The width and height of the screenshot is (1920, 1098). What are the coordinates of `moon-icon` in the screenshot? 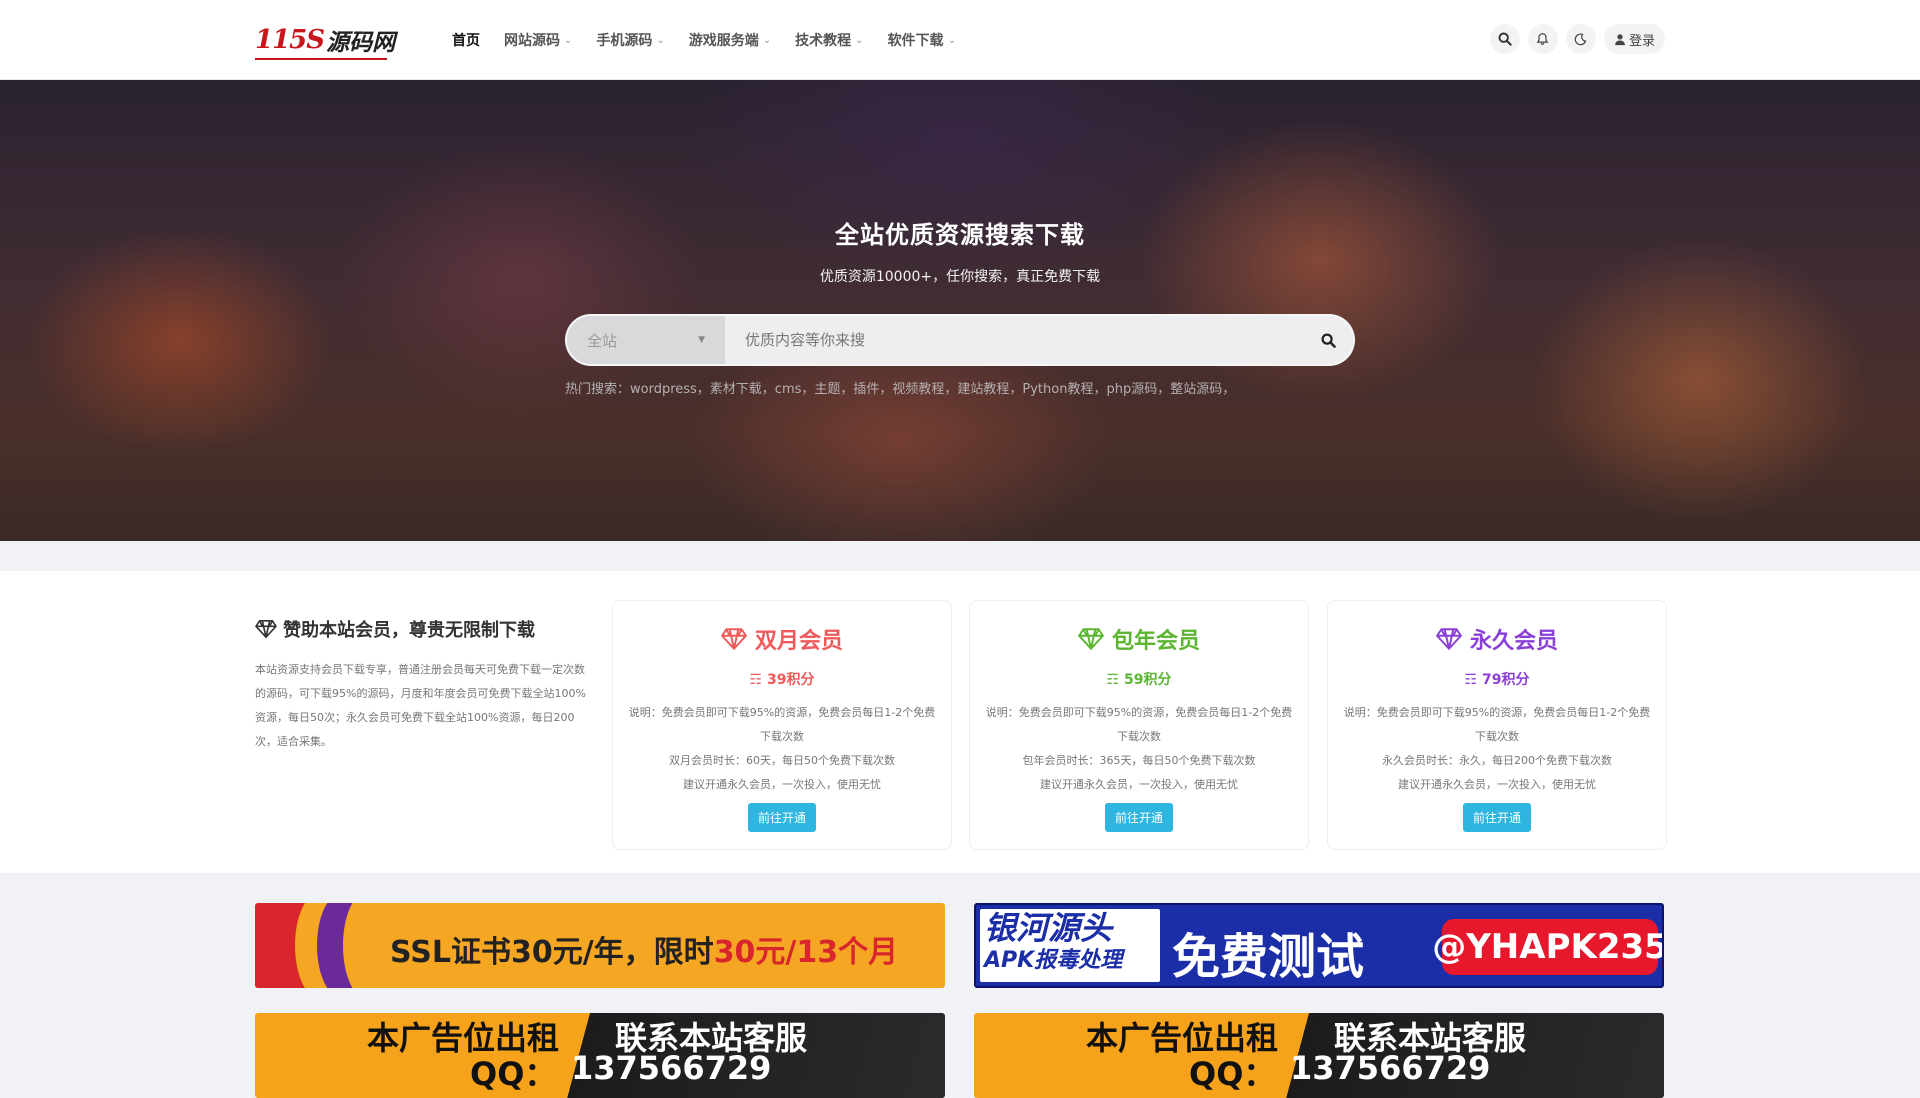 It's located at (1581, 38).